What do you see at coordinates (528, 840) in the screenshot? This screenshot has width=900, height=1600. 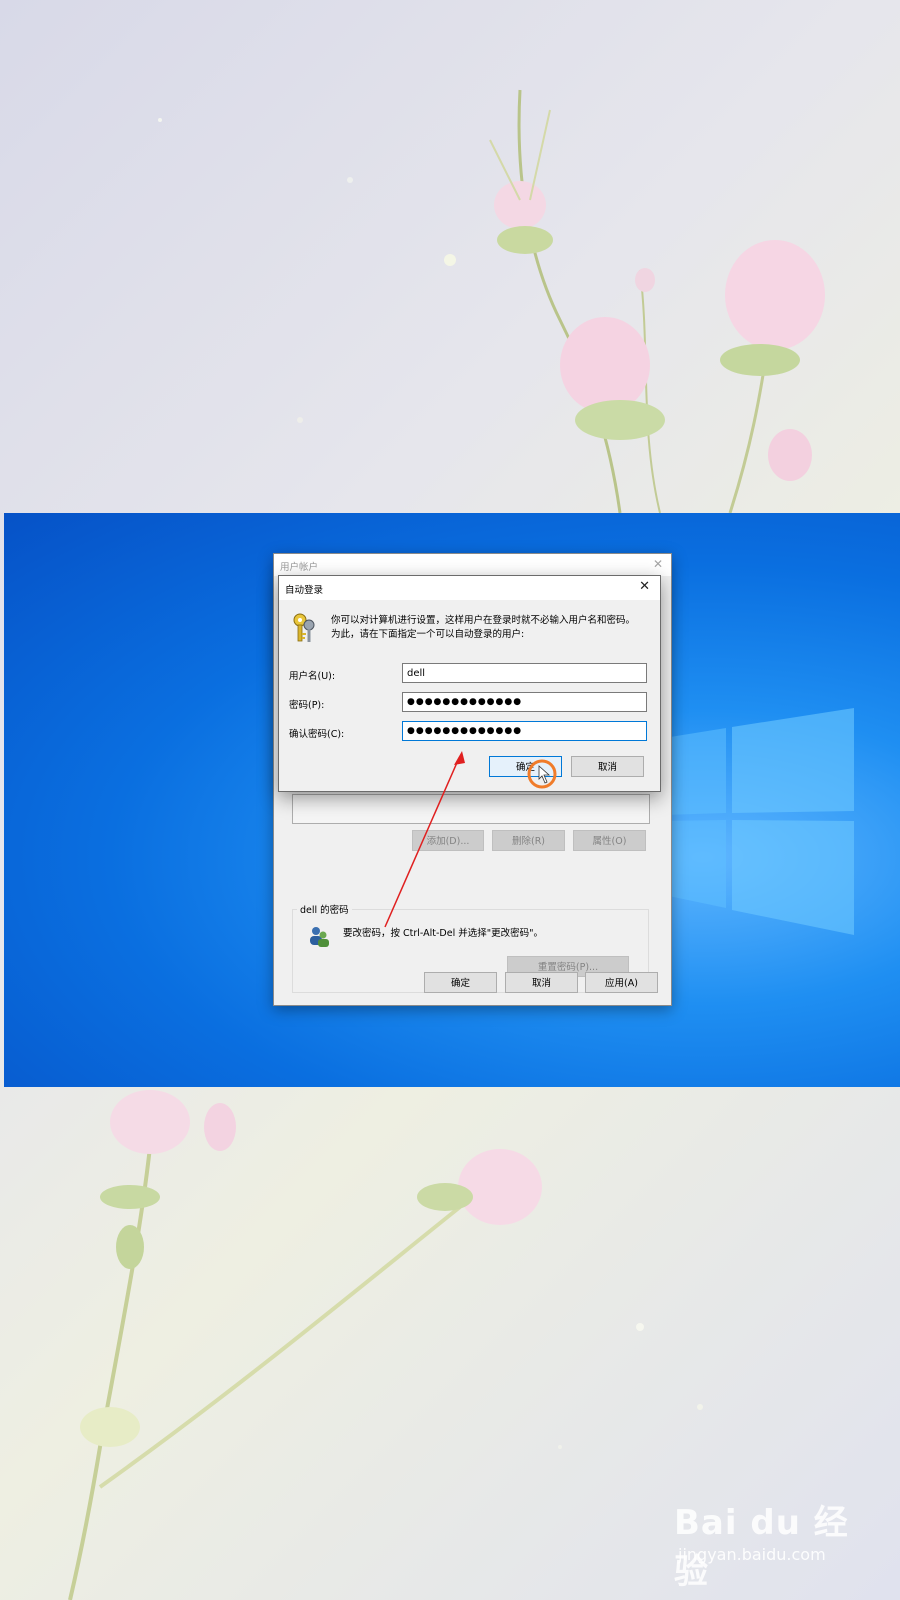 I see `delete-button: 删除(R)` at bounding box center [528, 840].